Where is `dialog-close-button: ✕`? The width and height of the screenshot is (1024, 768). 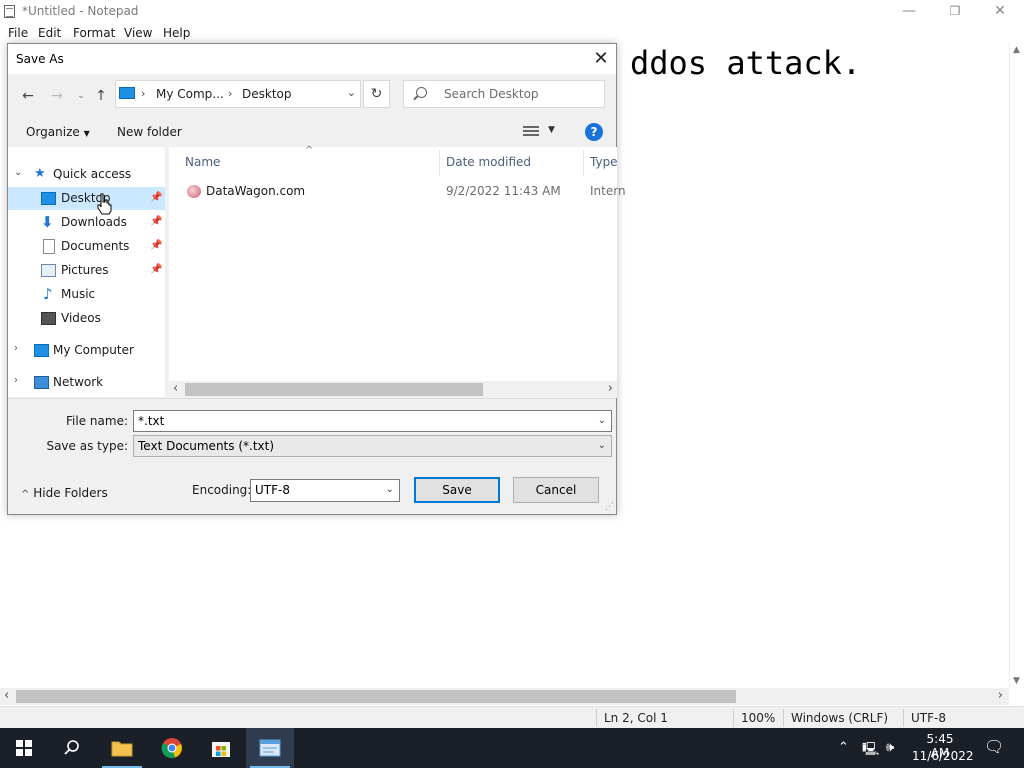
dialog-close-button: ✕ is located at coordinates (601, 59).